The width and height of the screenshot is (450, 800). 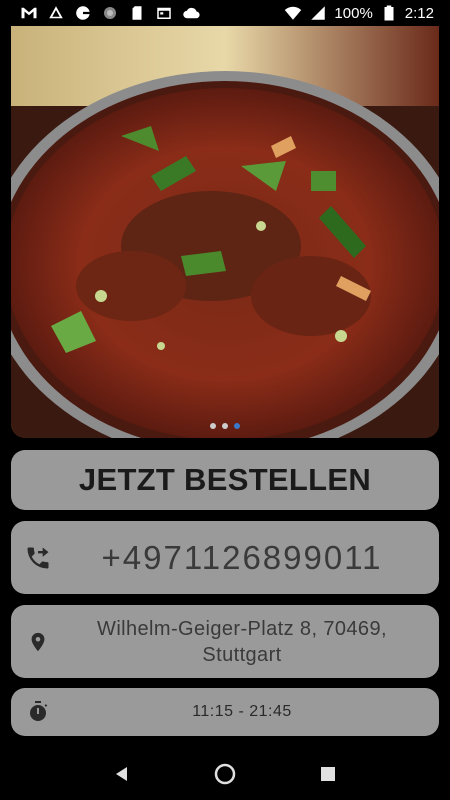 I want to click on google-icon, so click(x=83, y=13).